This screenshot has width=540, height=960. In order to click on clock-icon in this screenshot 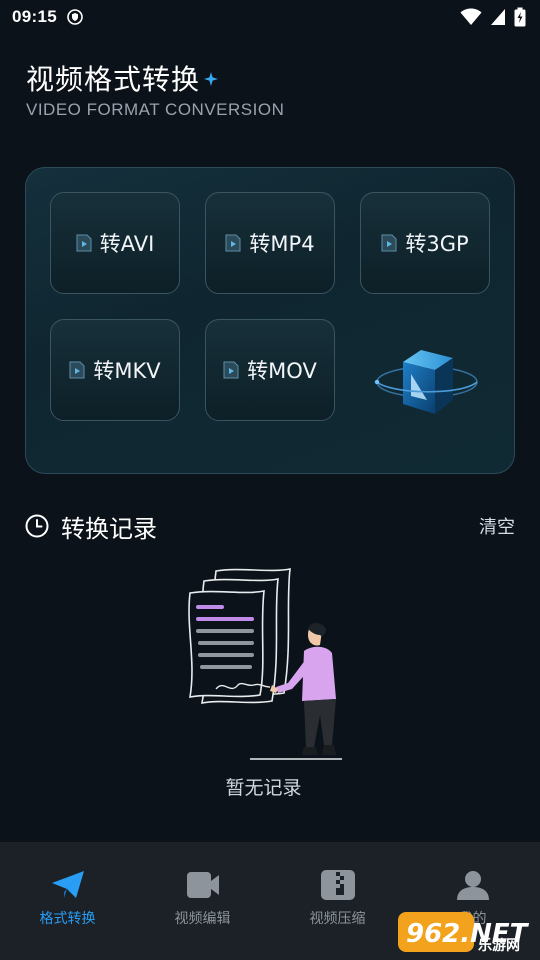, I will do `click(37, 526)`.